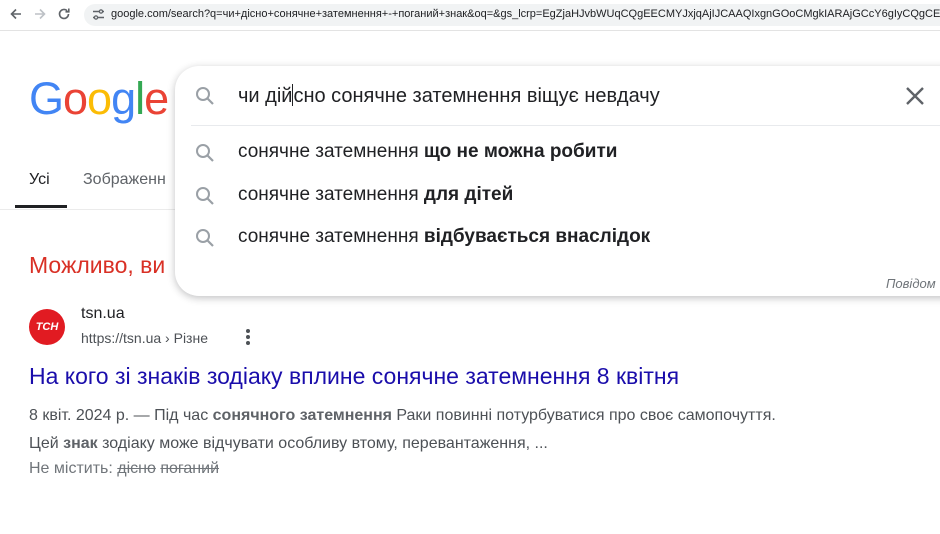 The width and height of the screenshot is (940, 534). I want to click on suggestion-text: сонячне затемнення що не можна робити, so click(427, 152).